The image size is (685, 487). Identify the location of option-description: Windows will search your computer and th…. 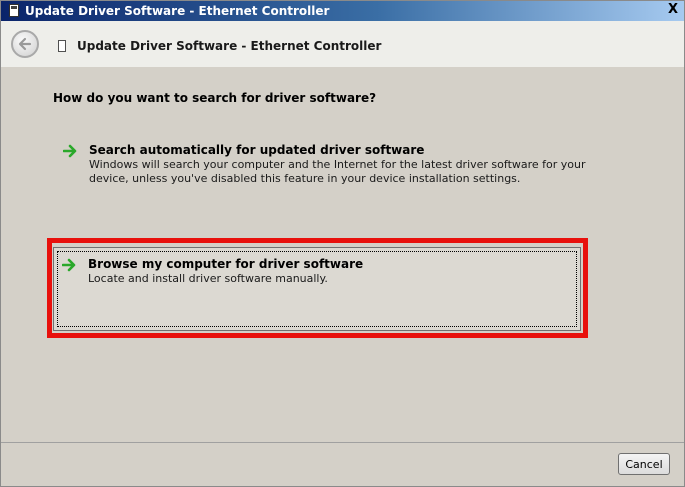
(337, 171).